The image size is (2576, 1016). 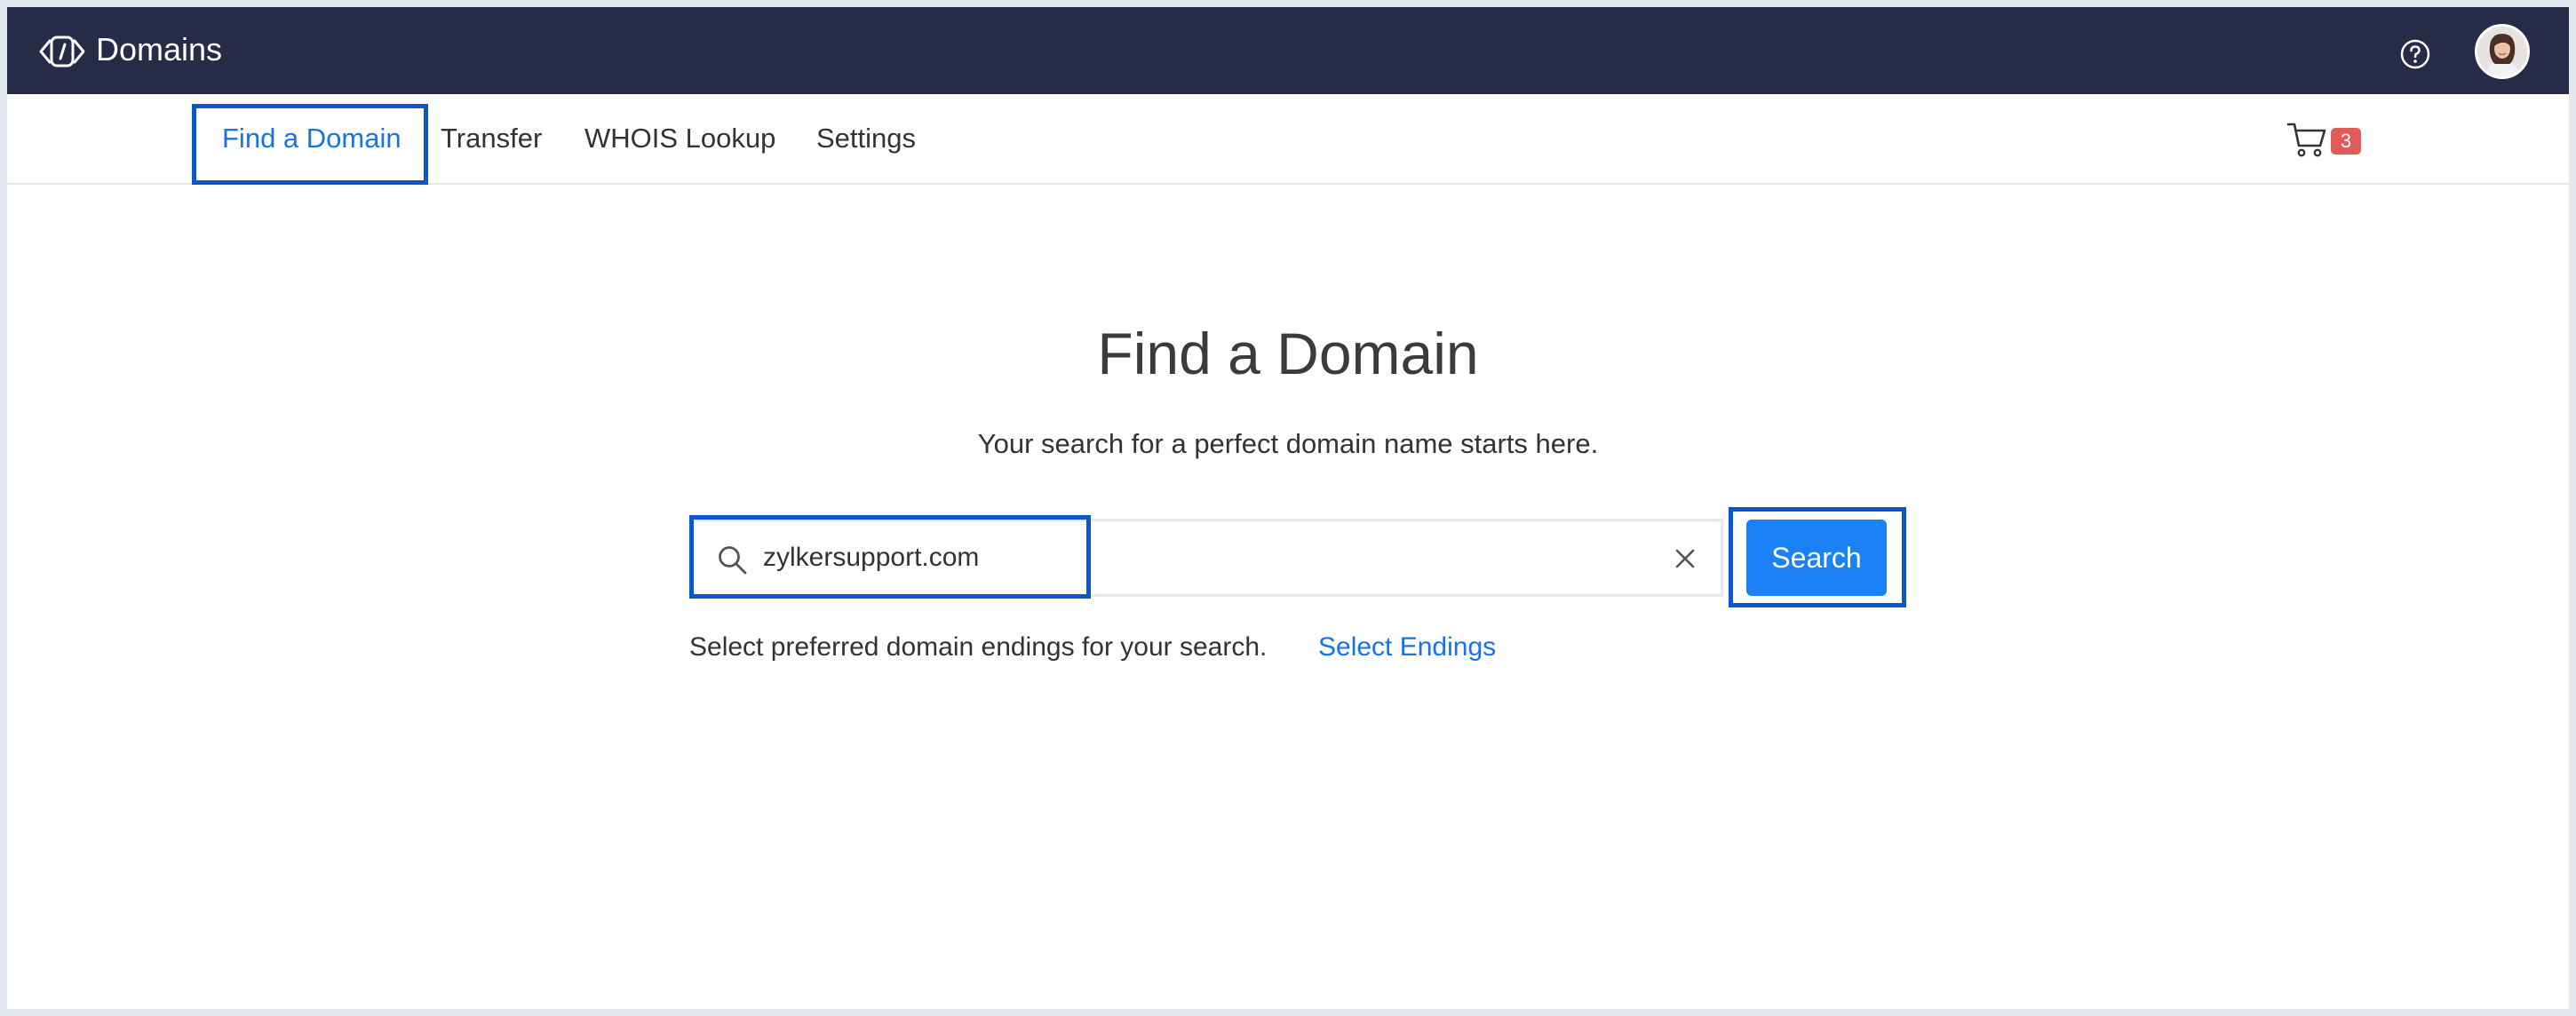 What do you see at coordinates (1288, 50) in the screenshot?
I see `top-header: Domains` at bounding box center [1288, 50].